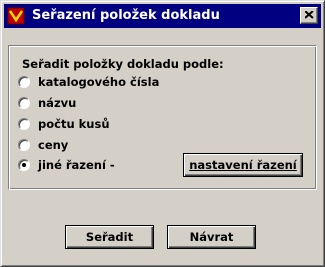 Image resolution: width=325 pixels, height=267 pixels. I want to click on window-title: Seřazení položek dokladu, so click(126, 15).